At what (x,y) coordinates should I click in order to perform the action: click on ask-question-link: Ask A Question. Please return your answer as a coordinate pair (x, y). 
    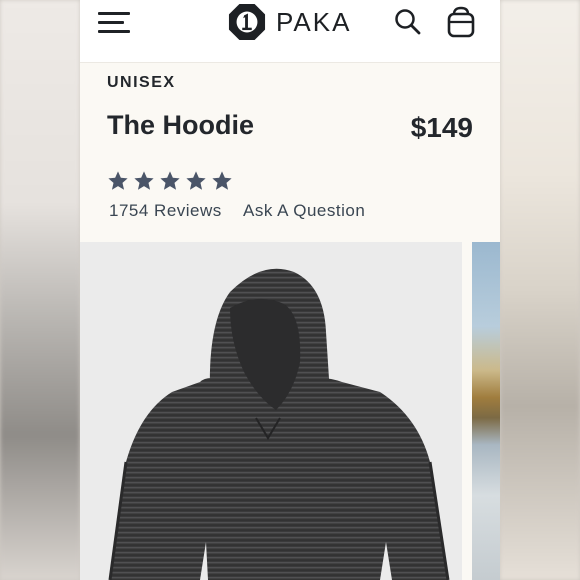
    Looking at the image, I should click on (304, 211).